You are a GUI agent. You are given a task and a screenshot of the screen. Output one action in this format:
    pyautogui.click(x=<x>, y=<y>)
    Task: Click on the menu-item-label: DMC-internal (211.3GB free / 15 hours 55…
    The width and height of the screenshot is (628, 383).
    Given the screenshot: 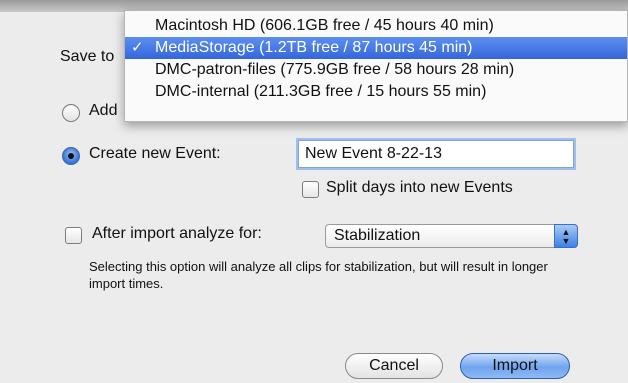 What is the action you would take?
    pyautogui.click(x=321, y=91)
    